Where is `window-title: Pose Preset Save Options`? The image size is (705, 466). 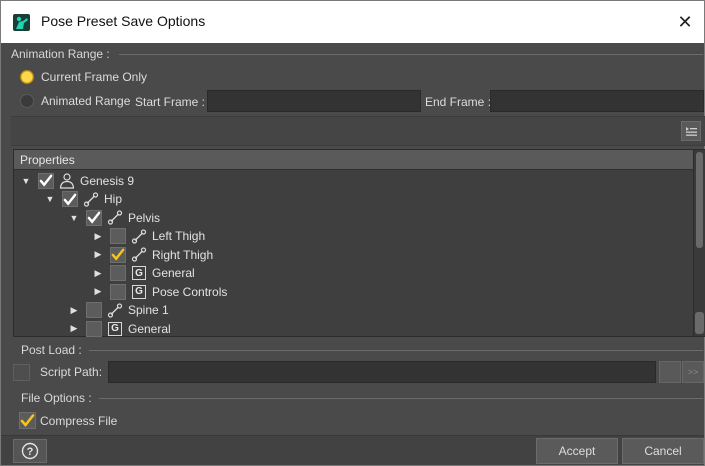 window-title: Pose Preset Save Options is located at coordinates (123, 21).